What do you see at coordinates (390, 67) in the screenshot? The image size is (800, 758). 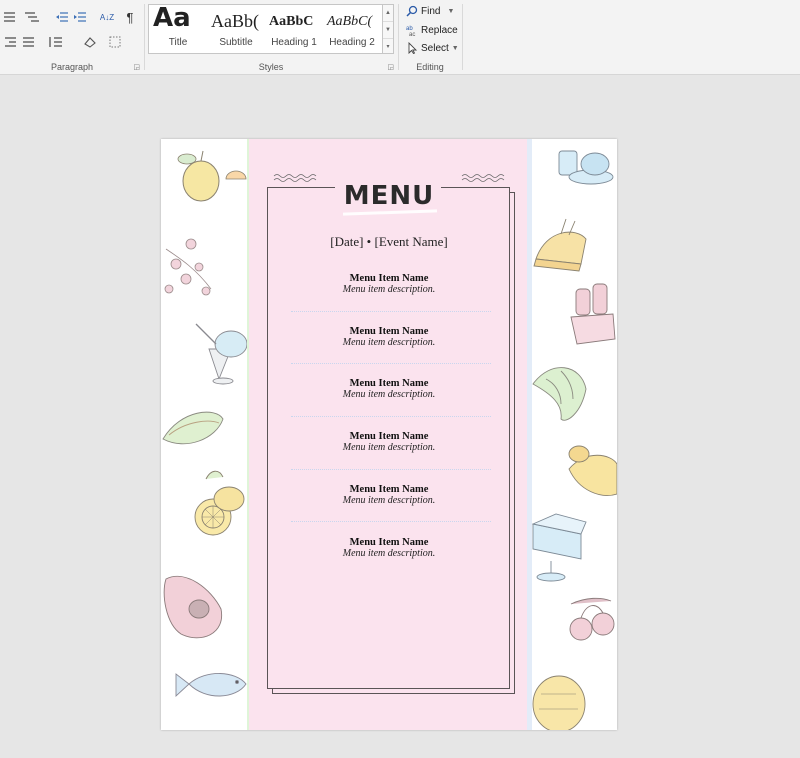 I see `styles-launcher-icon: ◲` at bounding box center [390, 67].